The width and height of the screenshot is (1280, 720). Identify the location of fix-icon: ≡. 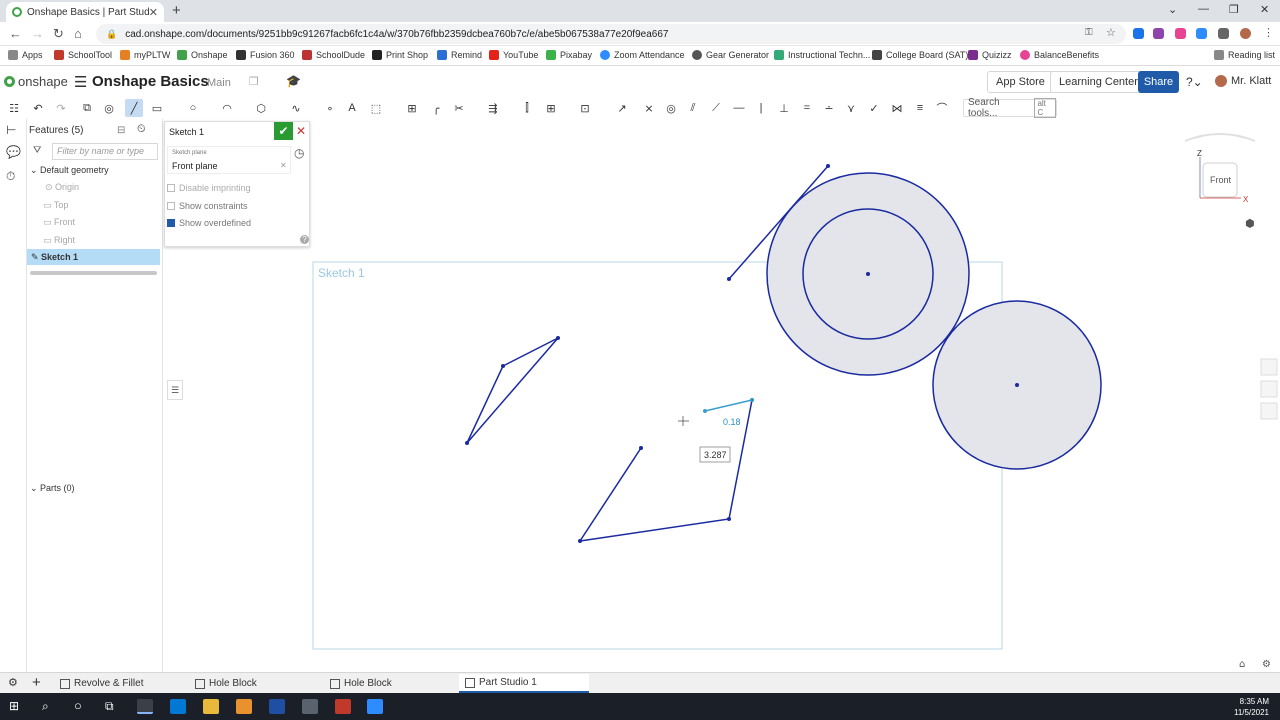
(920, 108).